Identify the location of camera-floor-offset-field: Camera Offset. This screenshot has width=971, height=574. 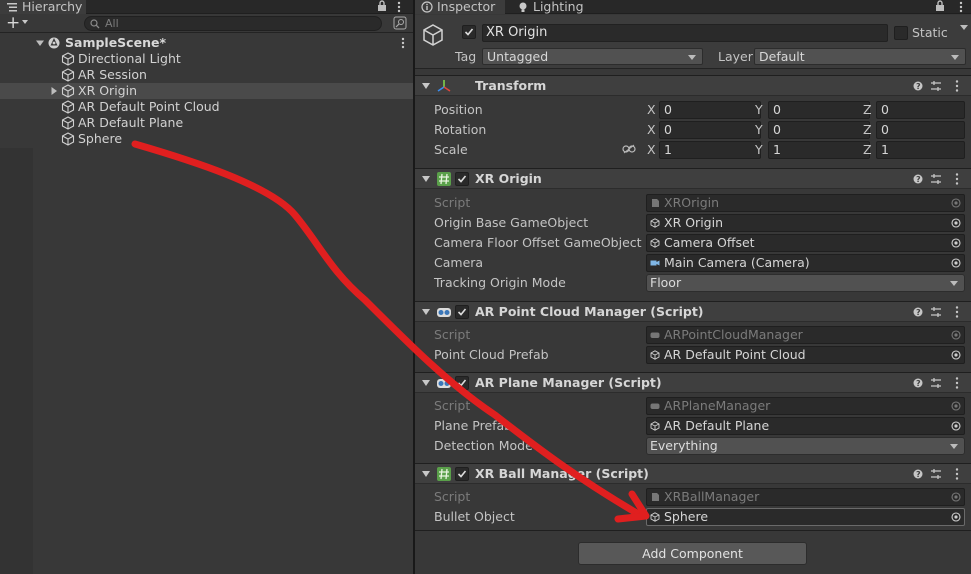
(805, 243).